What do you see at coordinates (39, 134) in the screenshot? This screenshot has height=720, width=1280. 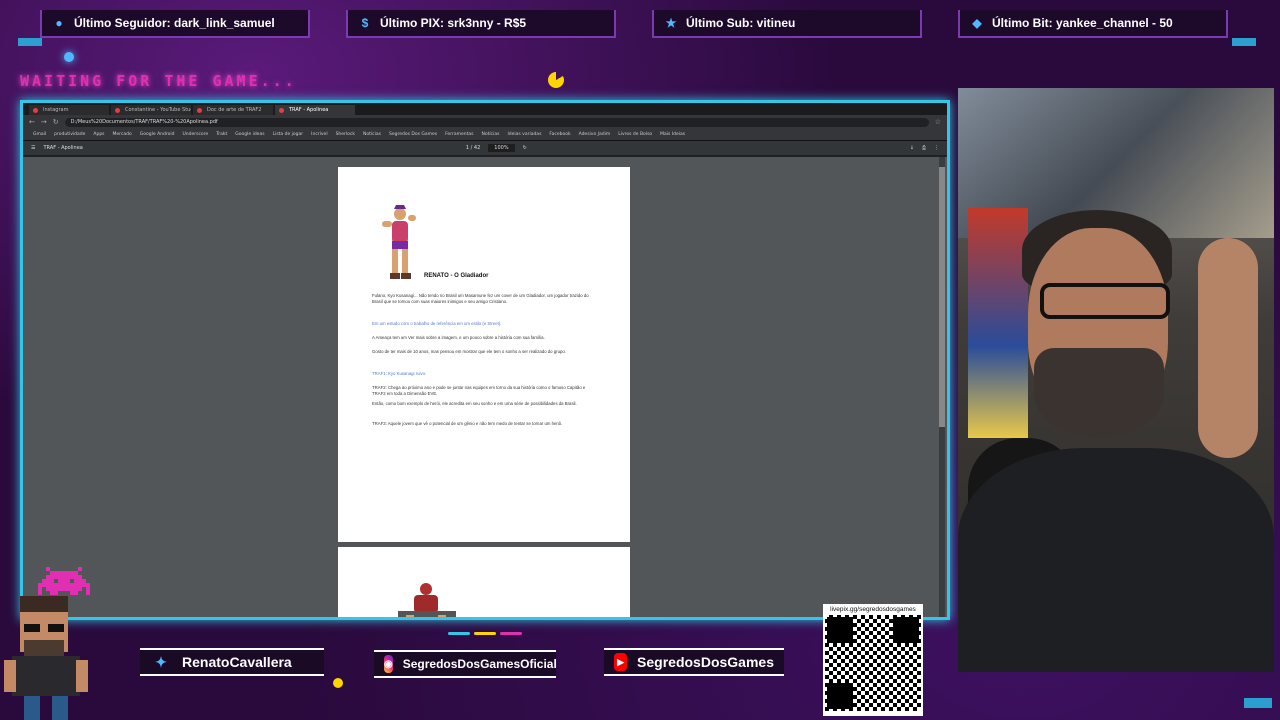 I see `bookmark-item: Gmail` at bounding box center [39, 134].